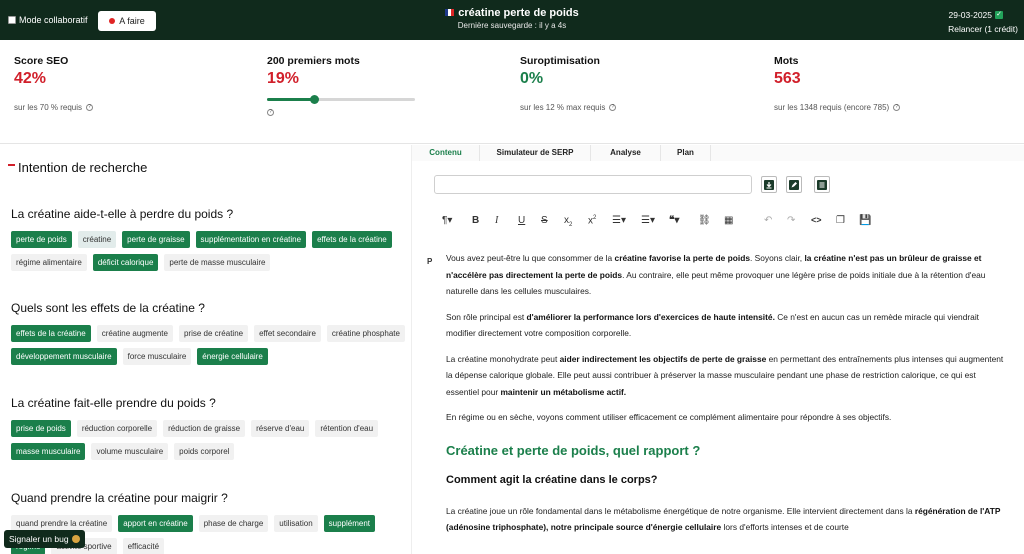  I want to click on document-icon, so click(822, 184).